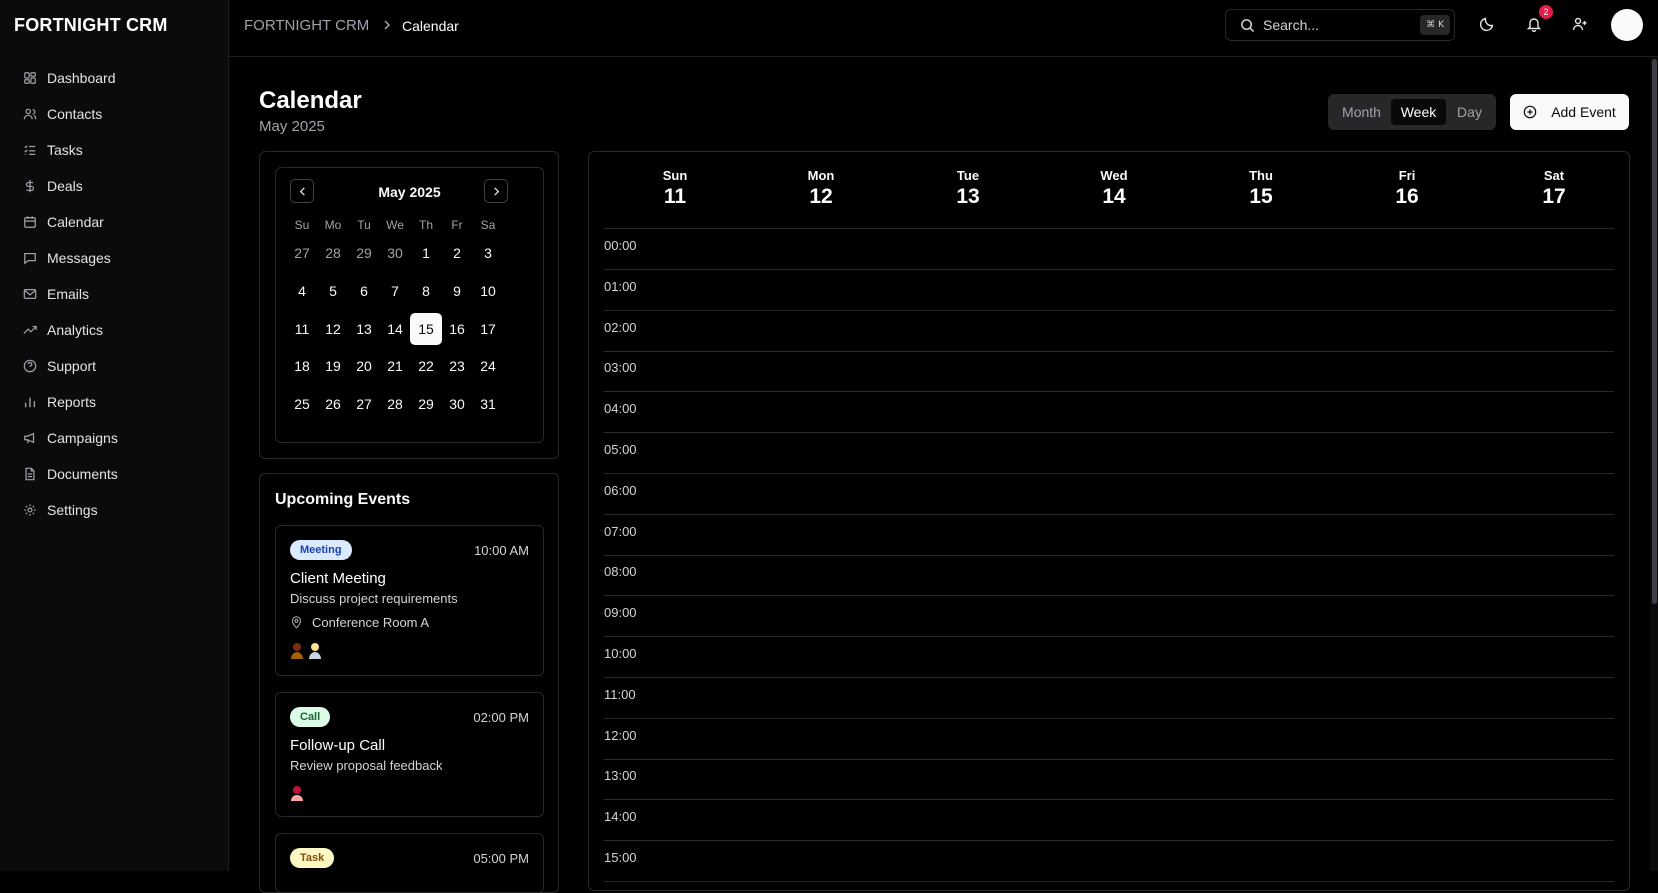 The image size is (1658, 893). Describe the element at coordinates (1109, 698) in the screenshot. I see `hour-slot: 11:00` at that location.